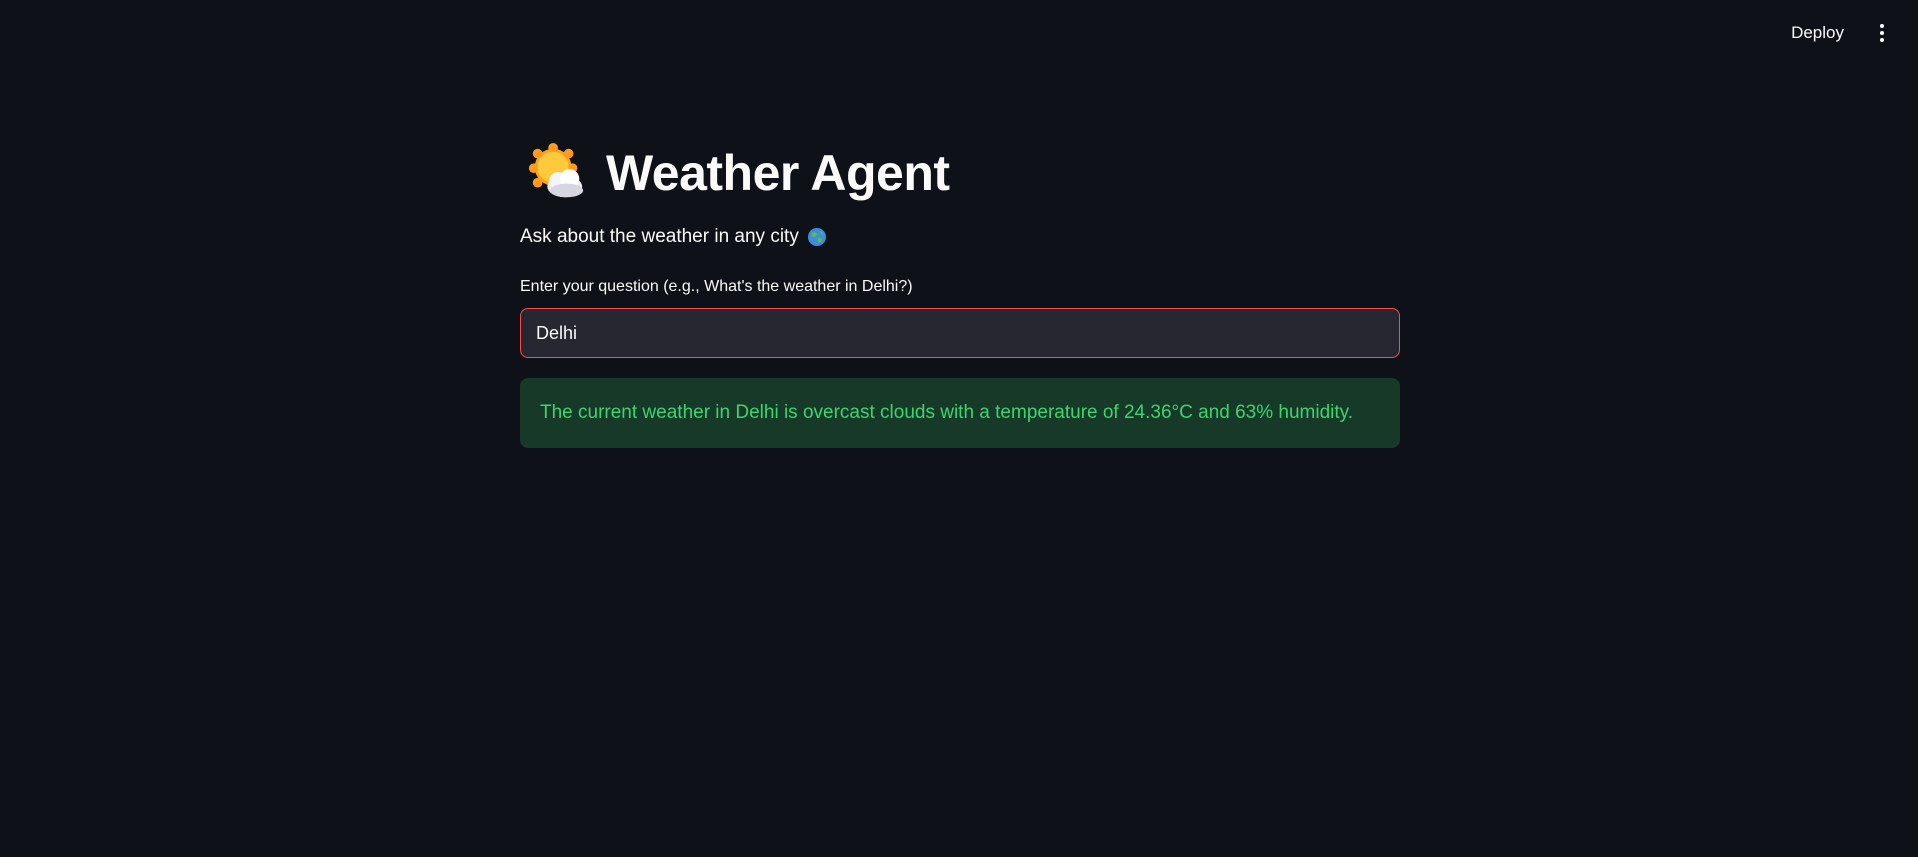 The height and width of the screenshot is (857, 1918). What do you see at coordinates (659, 236) in the screenshot?
I see `subtitle-text: Ask about the weather in any city` at bounding box center [659, 236].